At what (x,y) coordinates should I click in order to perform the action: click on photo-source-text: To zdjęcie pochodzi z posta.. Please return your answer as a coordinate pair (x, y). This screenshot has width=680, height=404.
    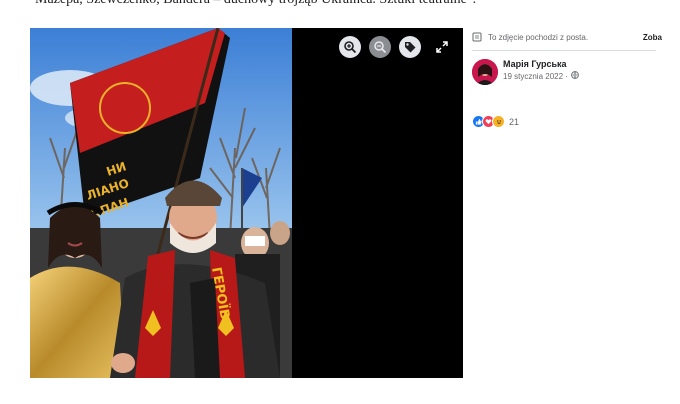
    Looking at the image, I should click on (538, 37).